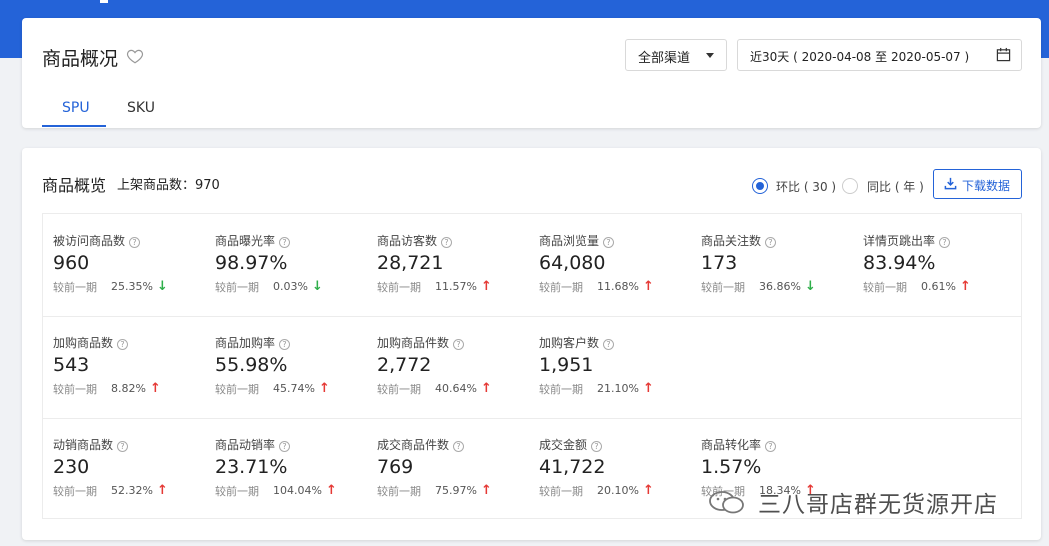 This screenshot has width=1049, height=546. I want to click on metric-change-value: 25.35%, so click(132, 286).